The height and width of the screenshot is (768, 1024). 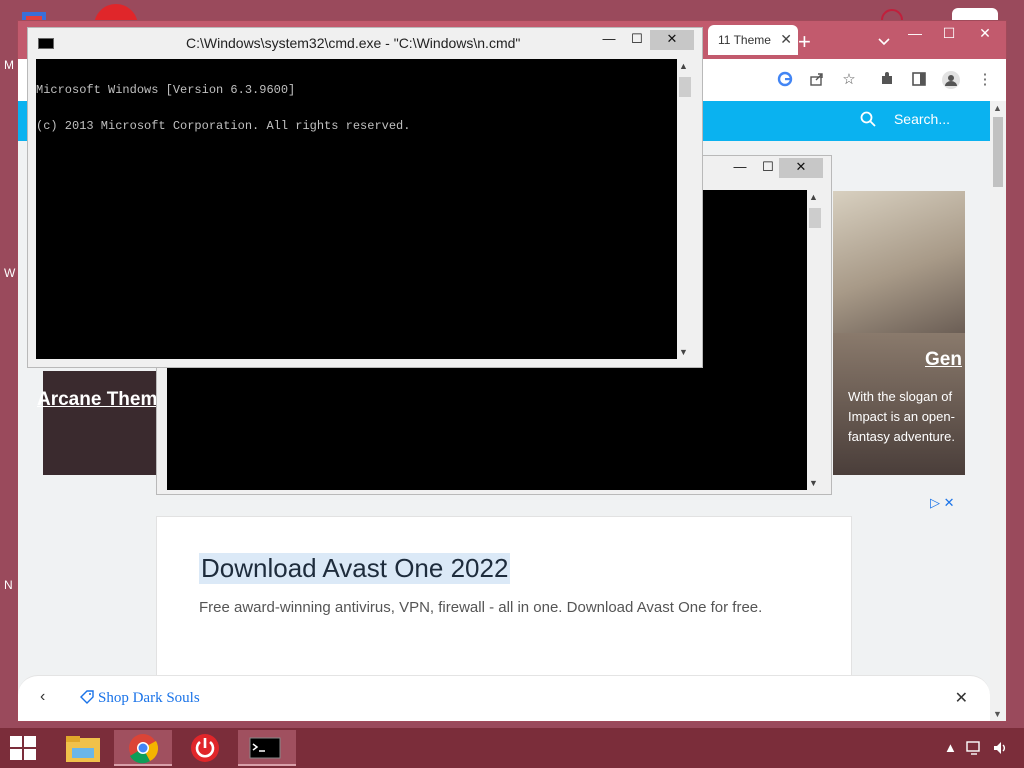 I want to click on article-title-genshin: Gen, so click(x=943, y=360).